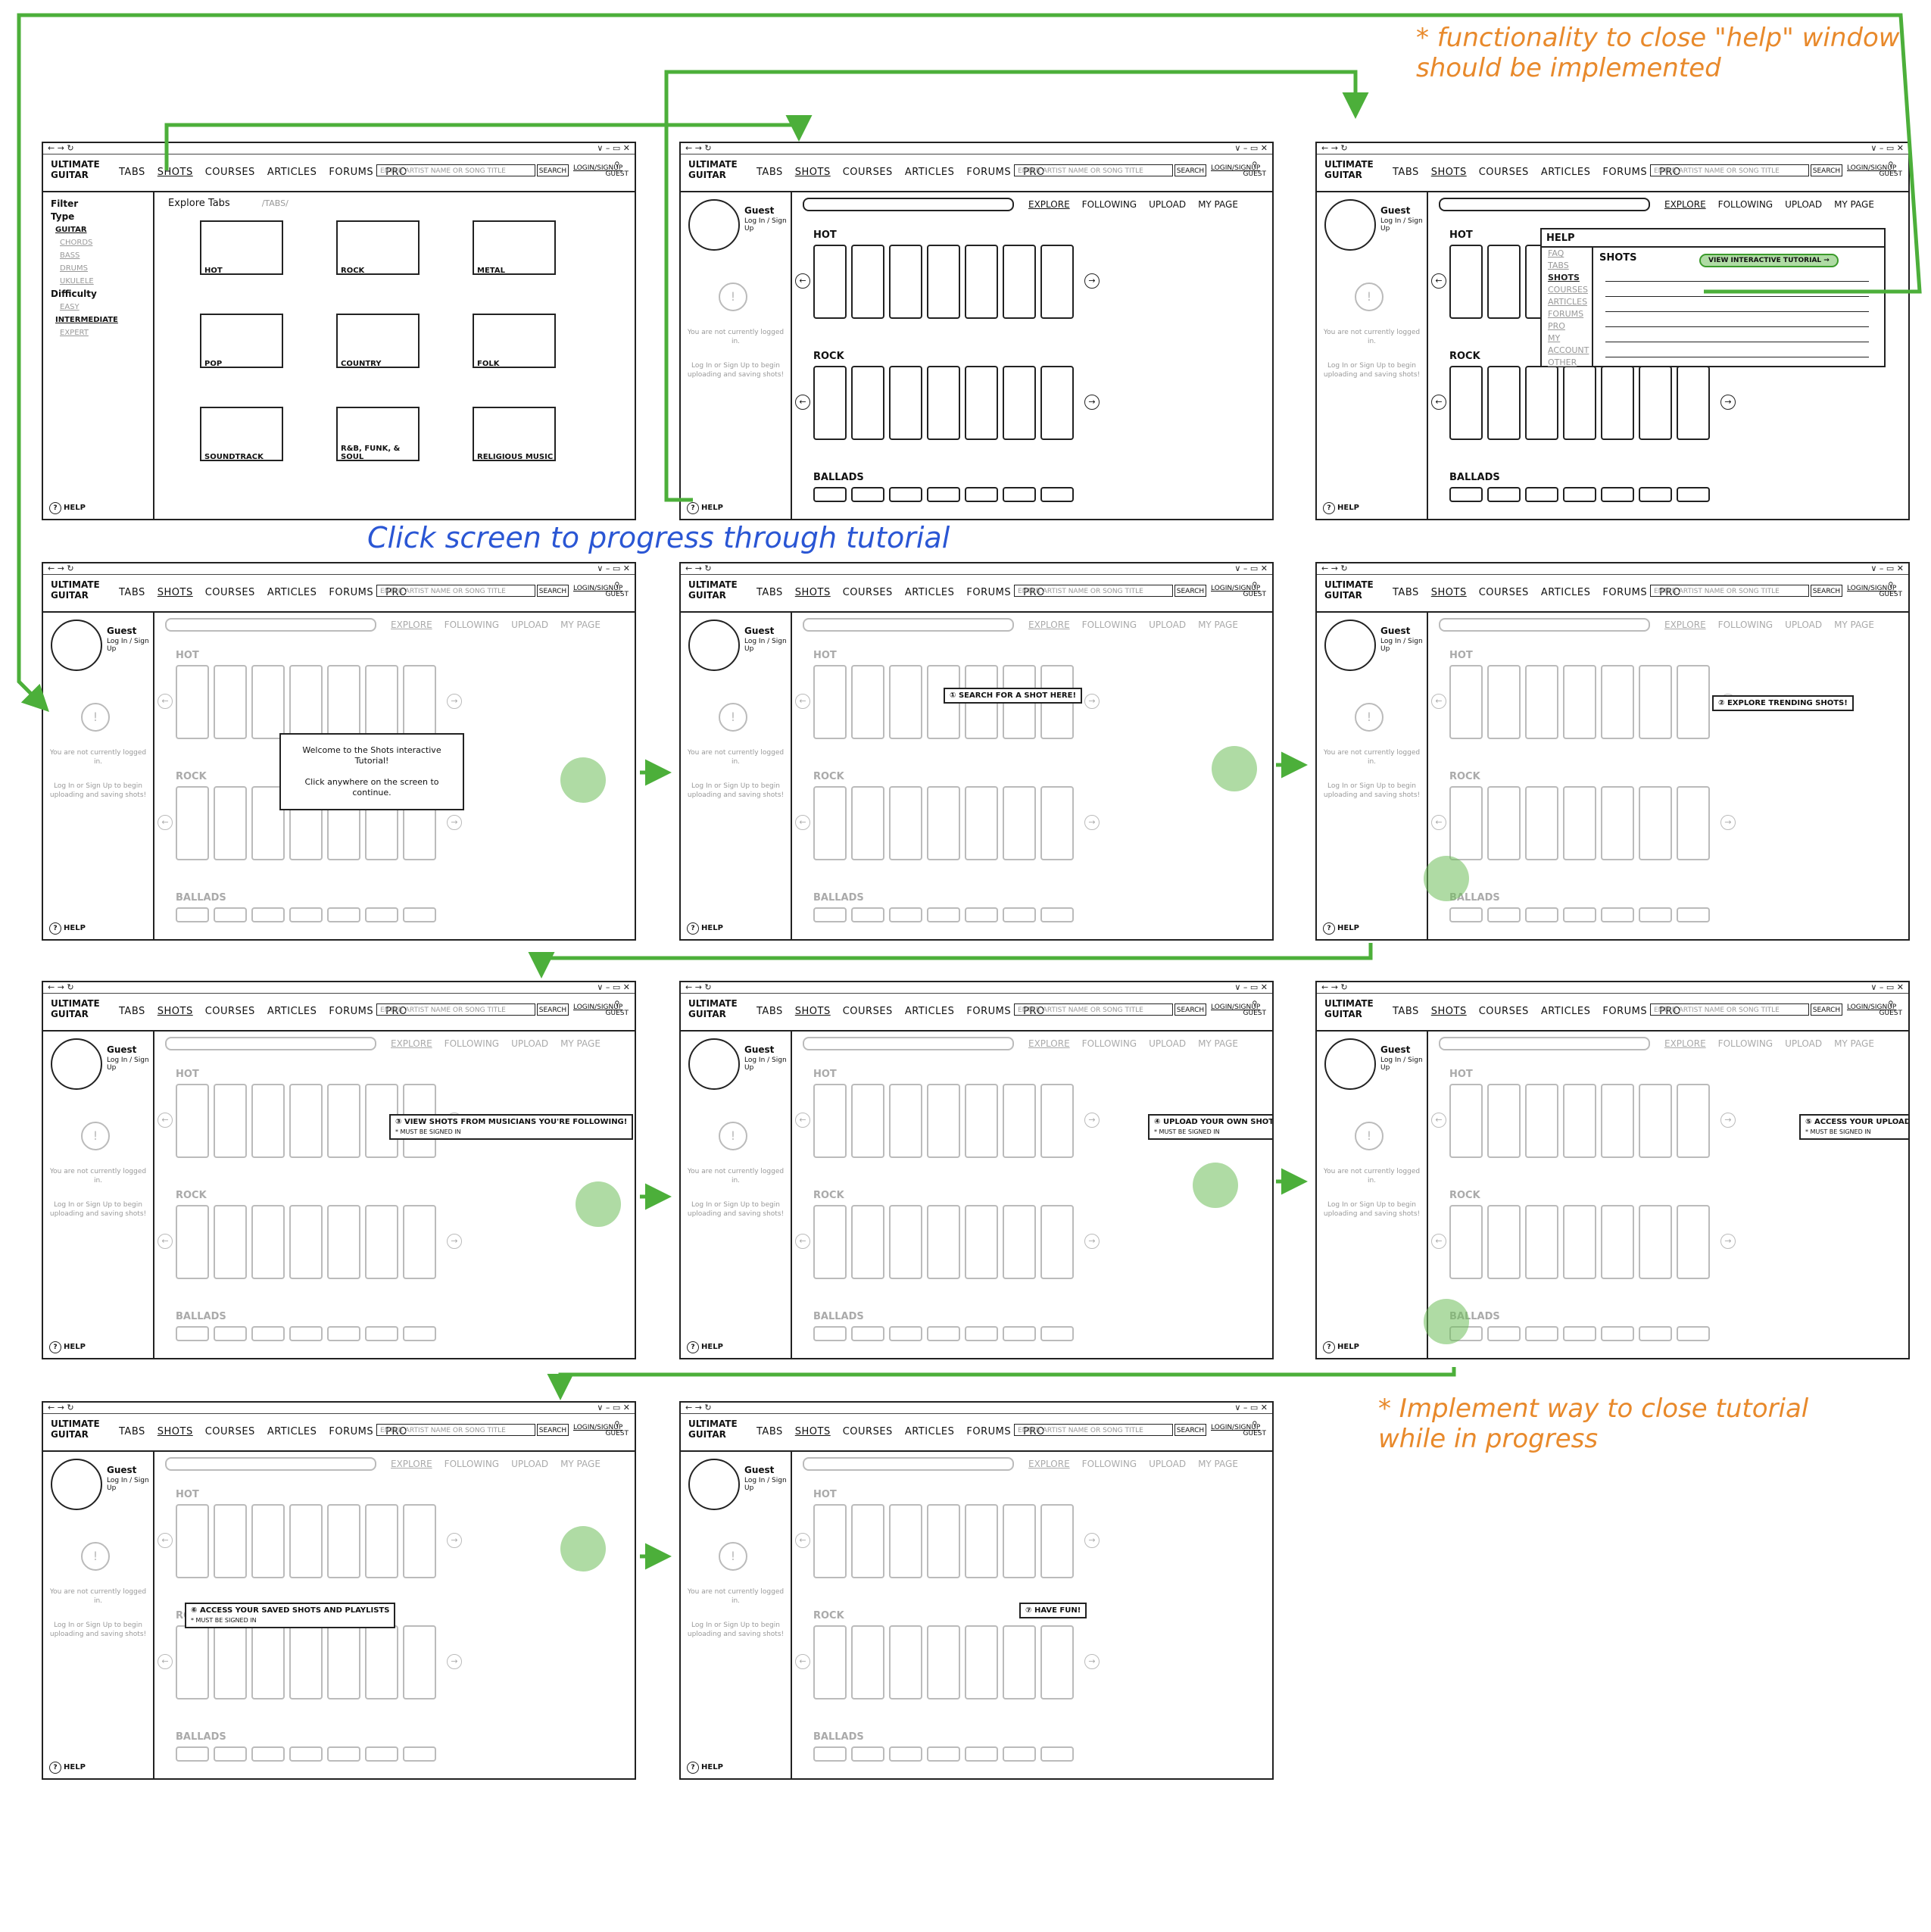 This screenshot has width=1931, height=1932. Describe the element at coordinates (1093, 591) in the screenshot. I see `site-search-input: ENTER ARTIST NAME OR SONG TITLE` at that location.